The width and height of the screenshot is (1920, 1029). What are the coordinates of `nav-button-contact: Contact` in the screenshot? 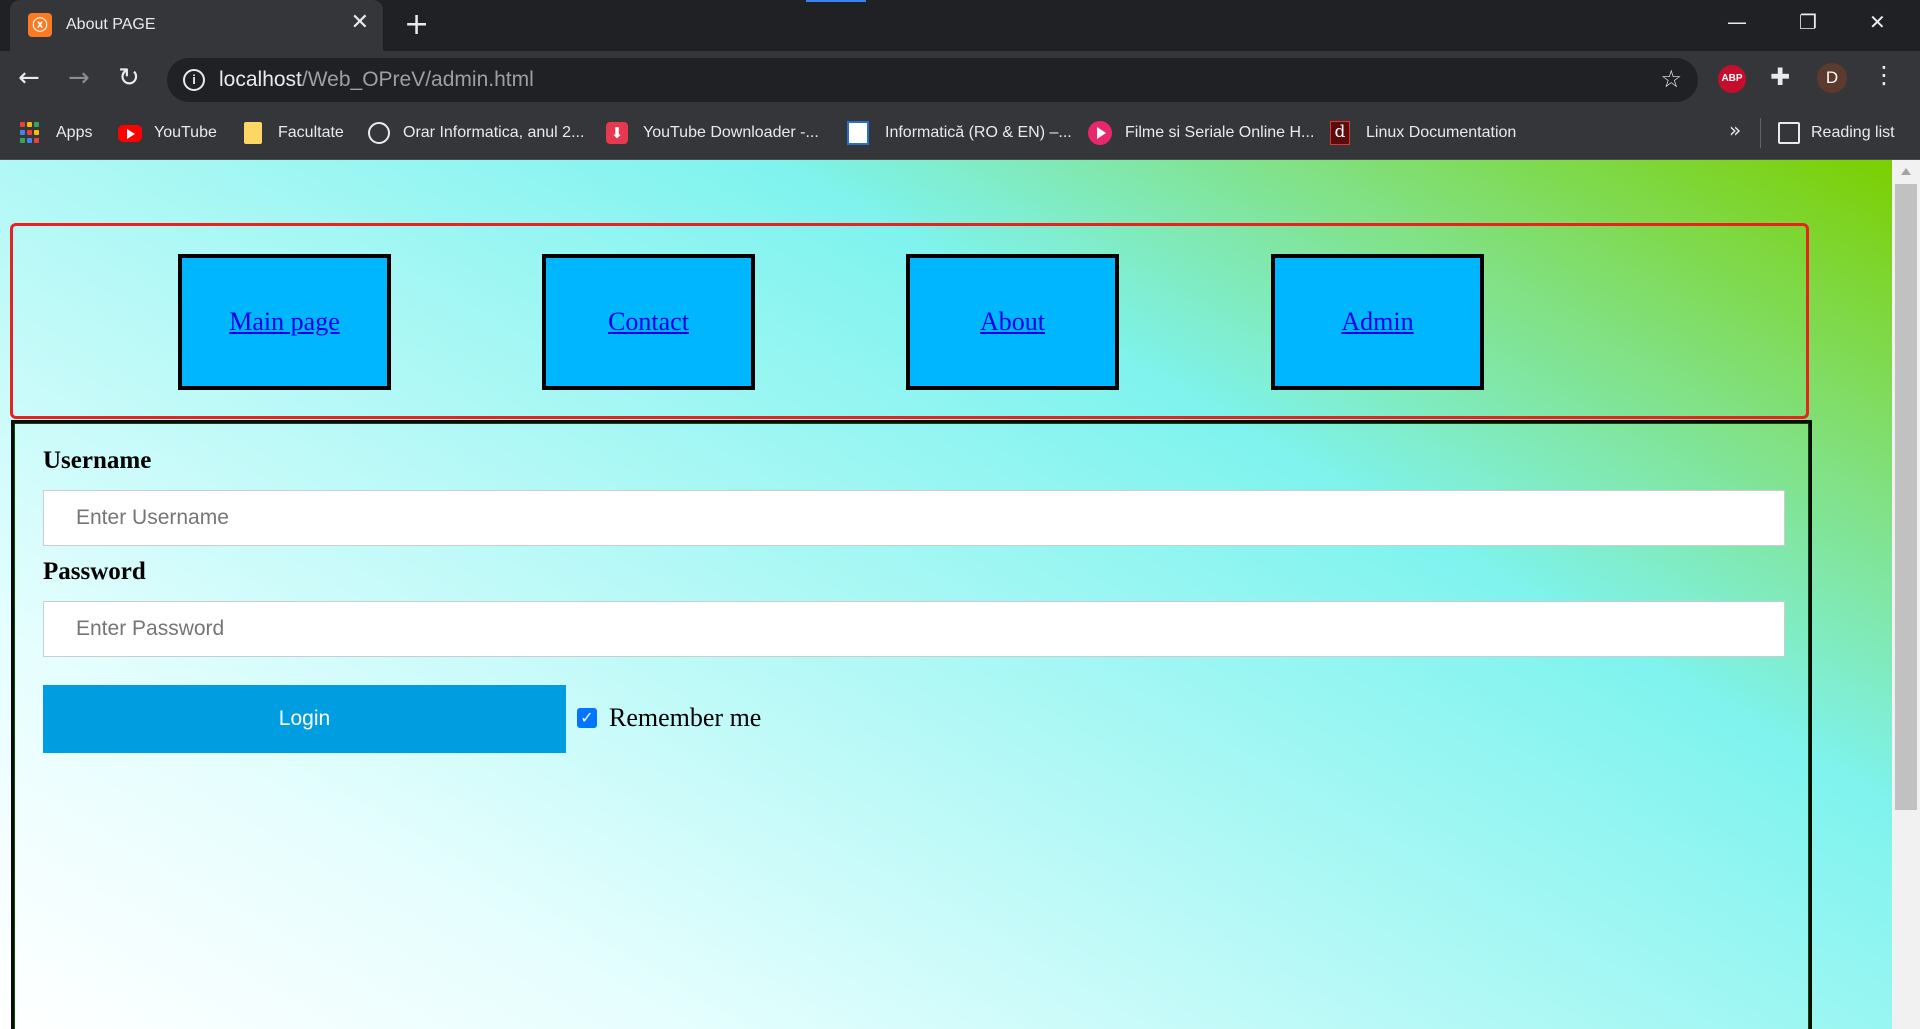 It's located at (648, 322).